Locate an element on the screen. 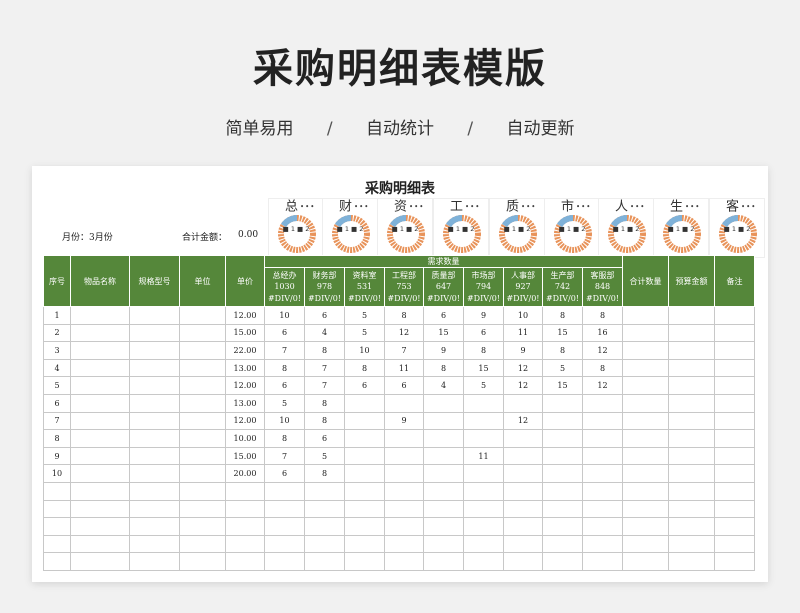 This screenshot has width=800, height=613. donut-chart: 财 ••• ■ 1 ■ 2 is located at coordinates (350, 228).